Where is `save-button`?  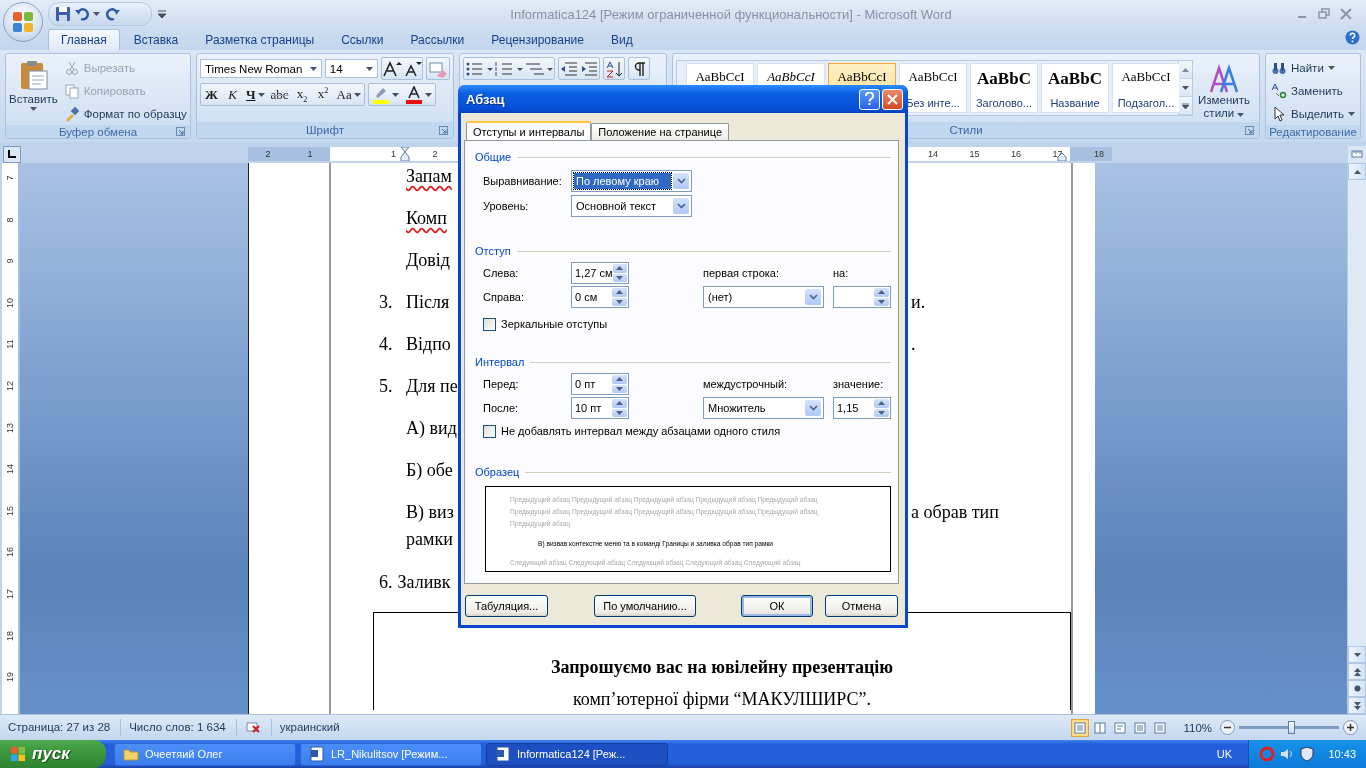
save-button is located at coordinates (63, 14).